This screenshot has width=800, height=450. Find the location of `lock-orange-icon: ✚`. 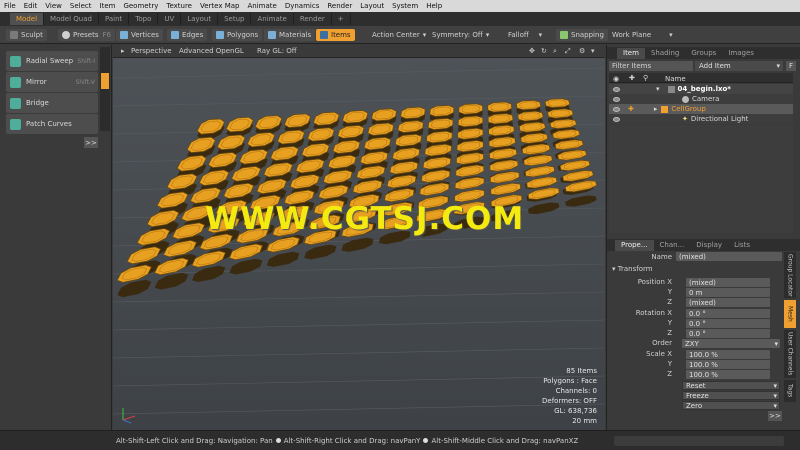

lock-orange-icon: ✚ is located at coordinates (631, 109).